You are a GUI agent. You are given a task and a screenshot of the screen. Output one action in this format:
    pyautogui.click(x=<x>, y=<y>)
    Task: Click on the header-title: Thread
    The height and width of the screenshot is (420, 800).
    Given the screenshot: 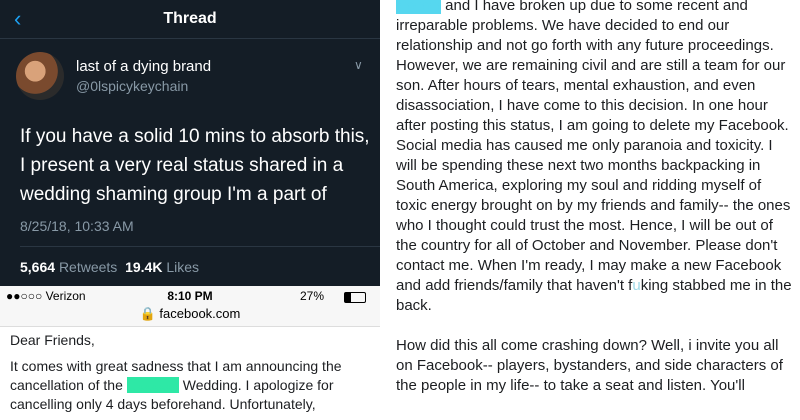 What is the action you would take?
    pyautogui.click(x=190, y=18)
    